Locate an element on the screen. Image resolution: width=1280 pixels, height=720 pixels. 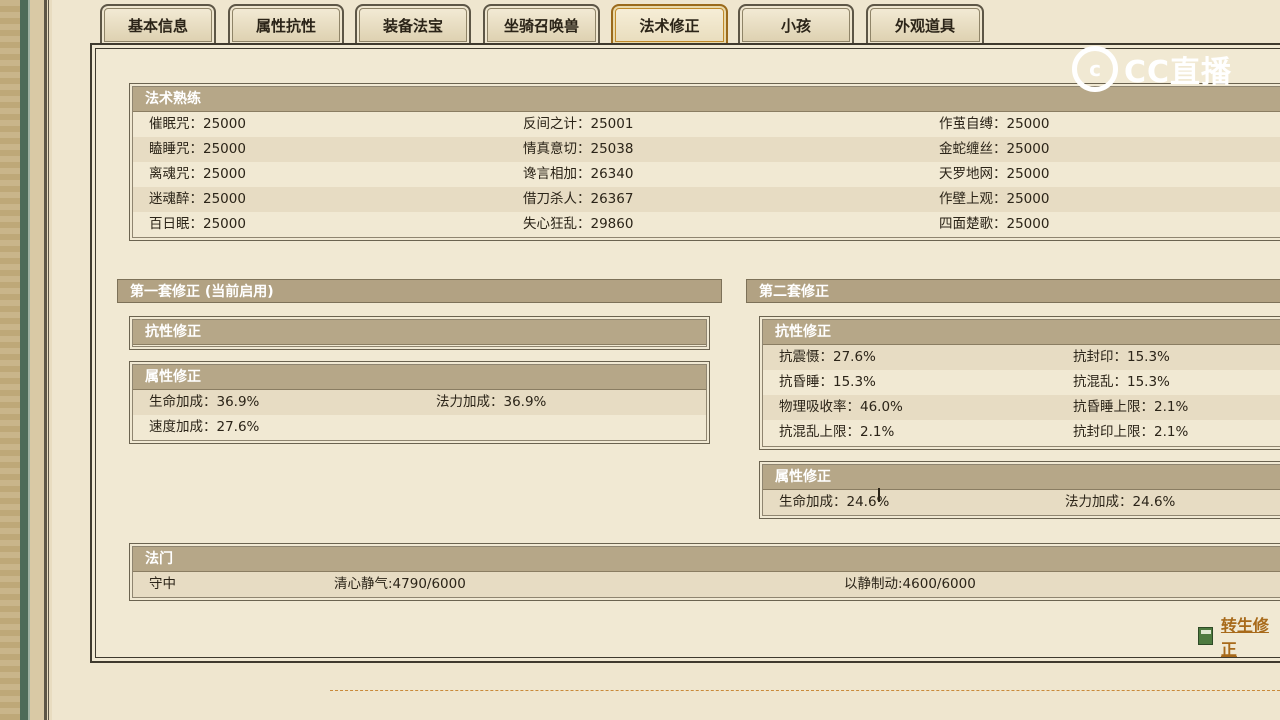
set2-attr-row: 生命加成：24.6% 法力加成：24.6% is located at coordinates (1021, 502).